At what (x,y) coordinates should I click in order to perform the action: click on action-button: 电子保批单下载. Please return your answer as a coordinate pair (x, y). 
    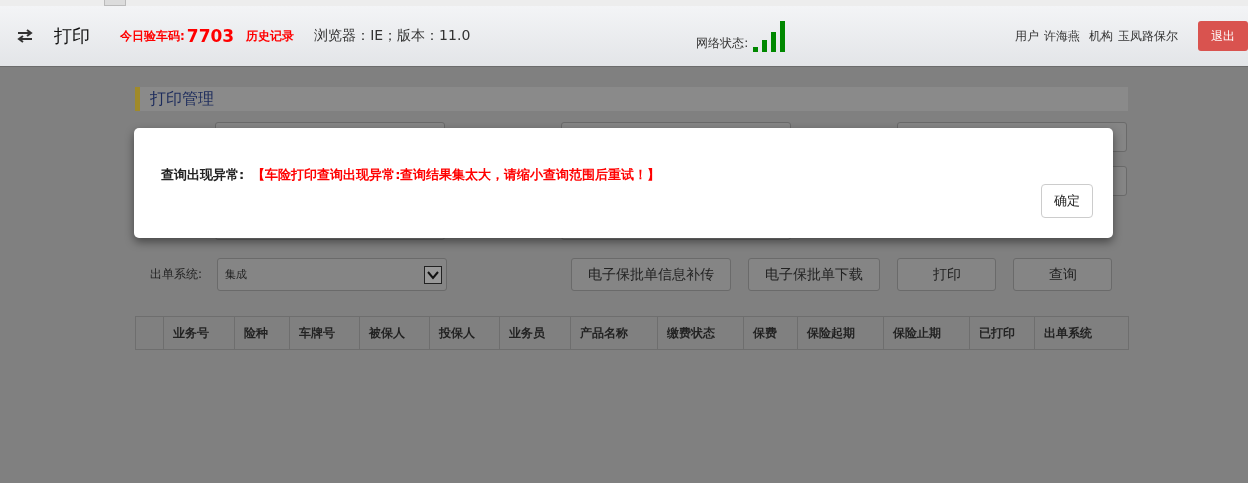
    Looking at the image, I should click on (814, 274).